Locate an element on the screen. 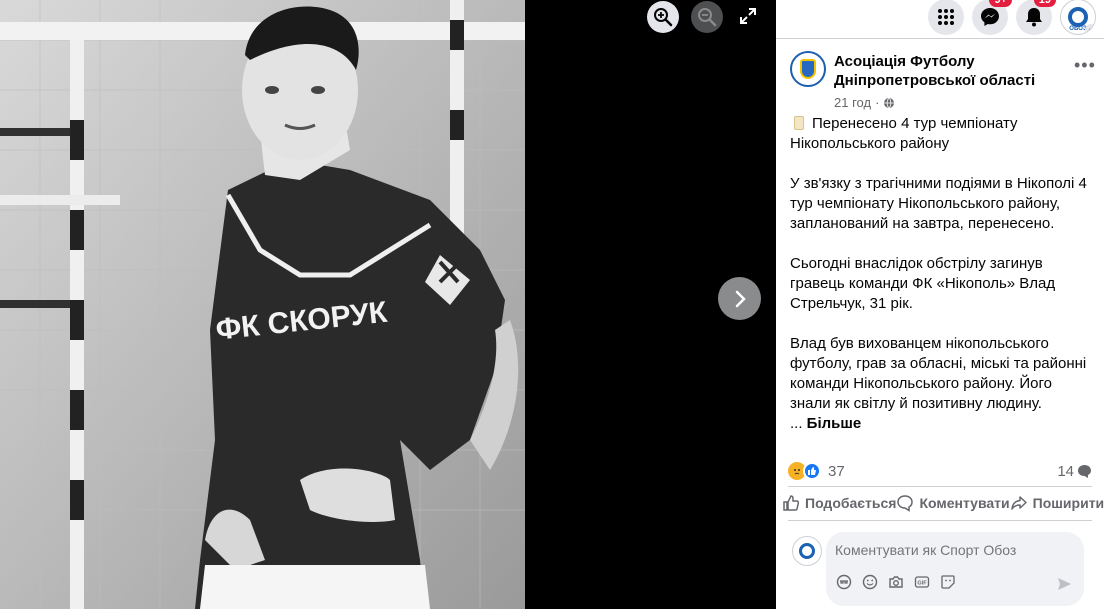  post-time: 21 год is located at coordinates (852, 102).